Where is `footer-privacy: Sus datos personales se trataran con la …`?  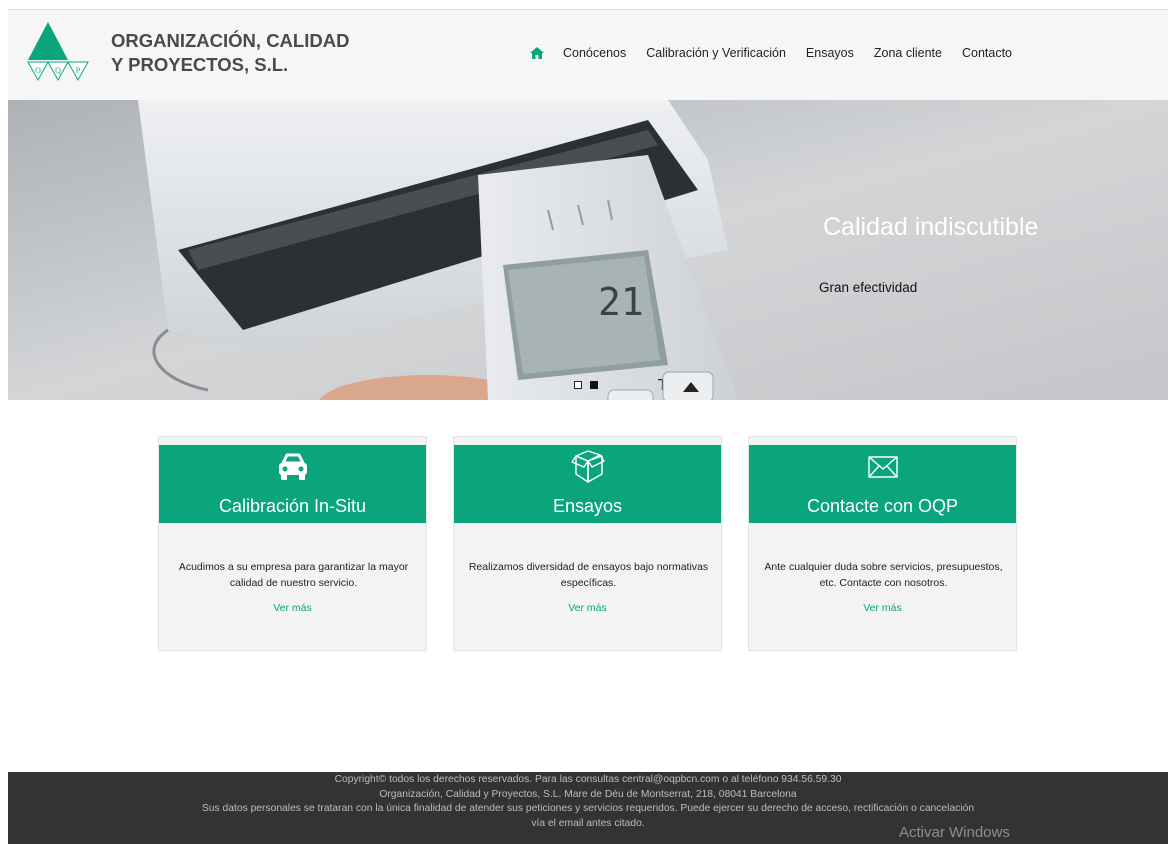
footer-privacy: Sus datos personales se trataran con la … is located at coordinates (588, 808).